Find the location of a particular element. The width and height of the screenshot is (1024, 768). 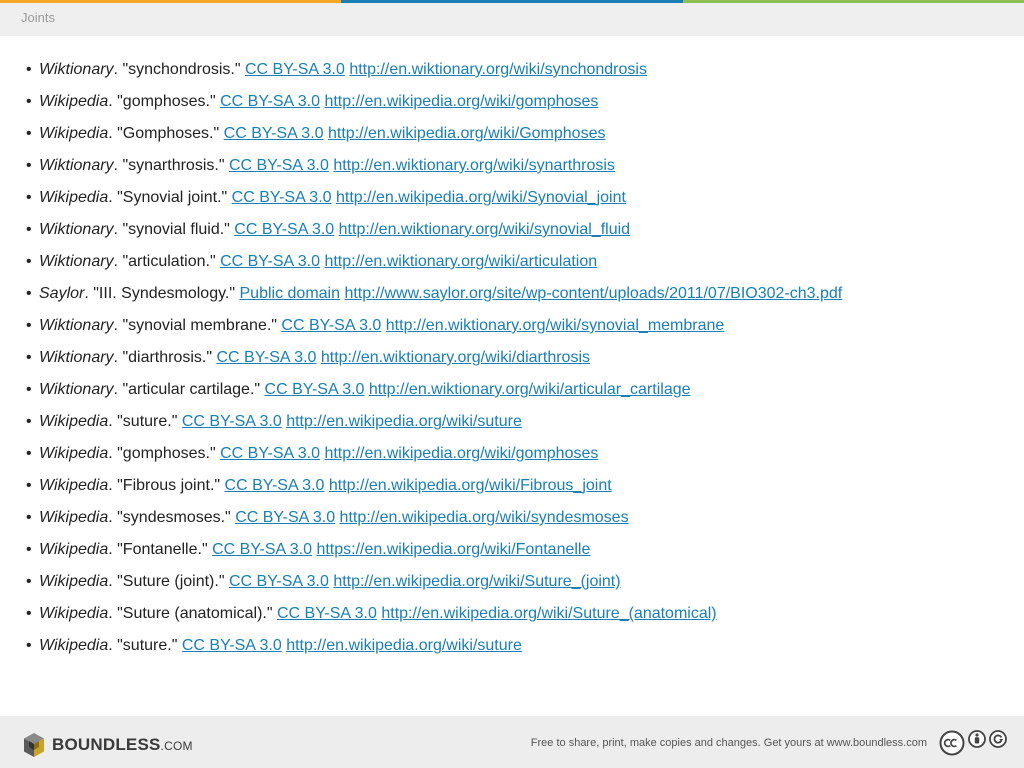

reference-title: "III. Syndesmology." is located at coordinates (164, 293).